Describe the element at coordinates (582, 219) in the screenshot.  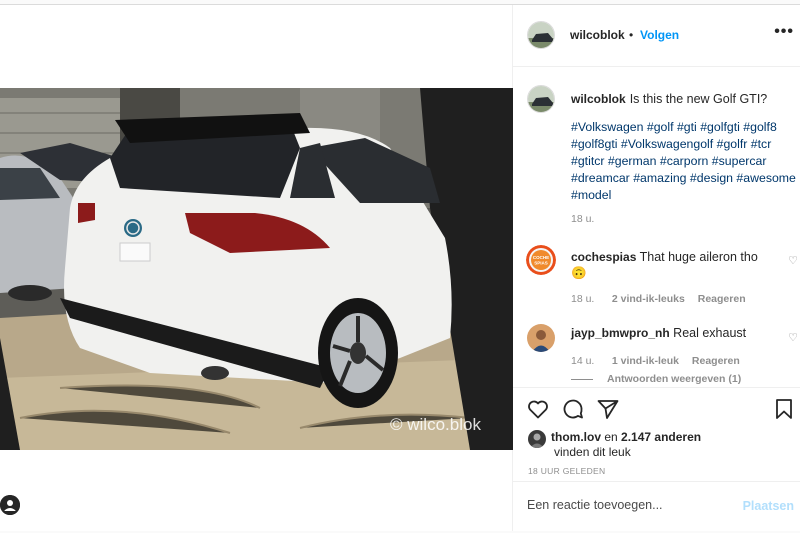
I see `caption-timestamp: 18 u.` at that location.